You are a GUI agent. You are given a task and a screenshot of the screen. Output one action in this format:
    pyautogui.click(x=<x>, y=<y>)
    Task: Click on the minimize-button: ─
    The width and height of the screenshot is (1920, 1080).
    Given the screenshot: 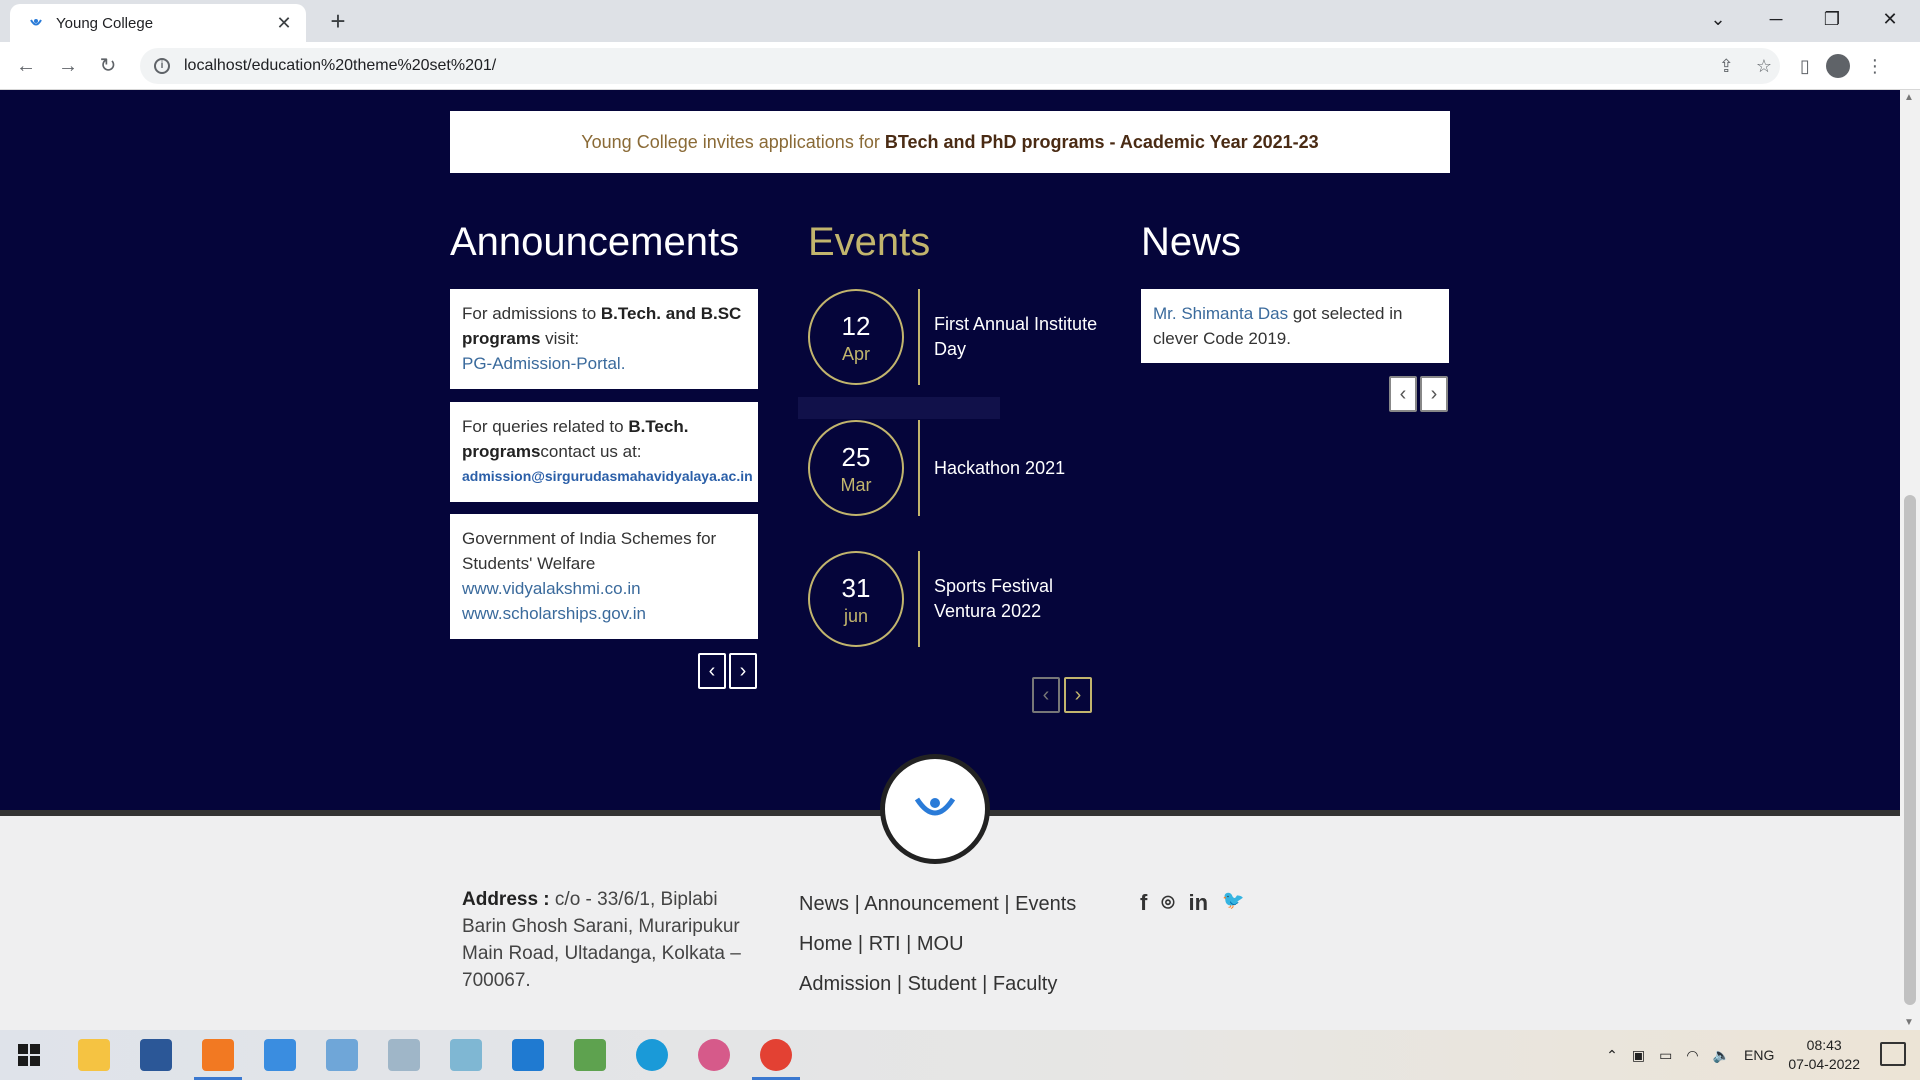 What is the action you would take?
    pyautogui.click(x=1776, y=20)
    